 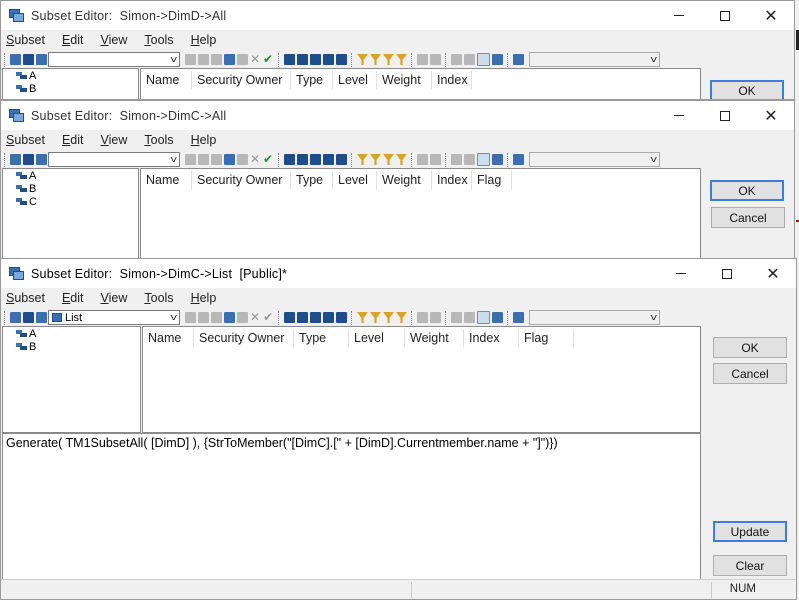 I want to click on menu-help: Help, so click(x=204, y=40).